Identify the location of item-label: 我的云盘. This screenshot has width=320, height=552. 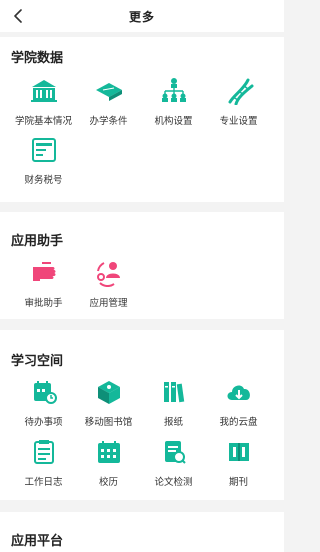
(238, 422).